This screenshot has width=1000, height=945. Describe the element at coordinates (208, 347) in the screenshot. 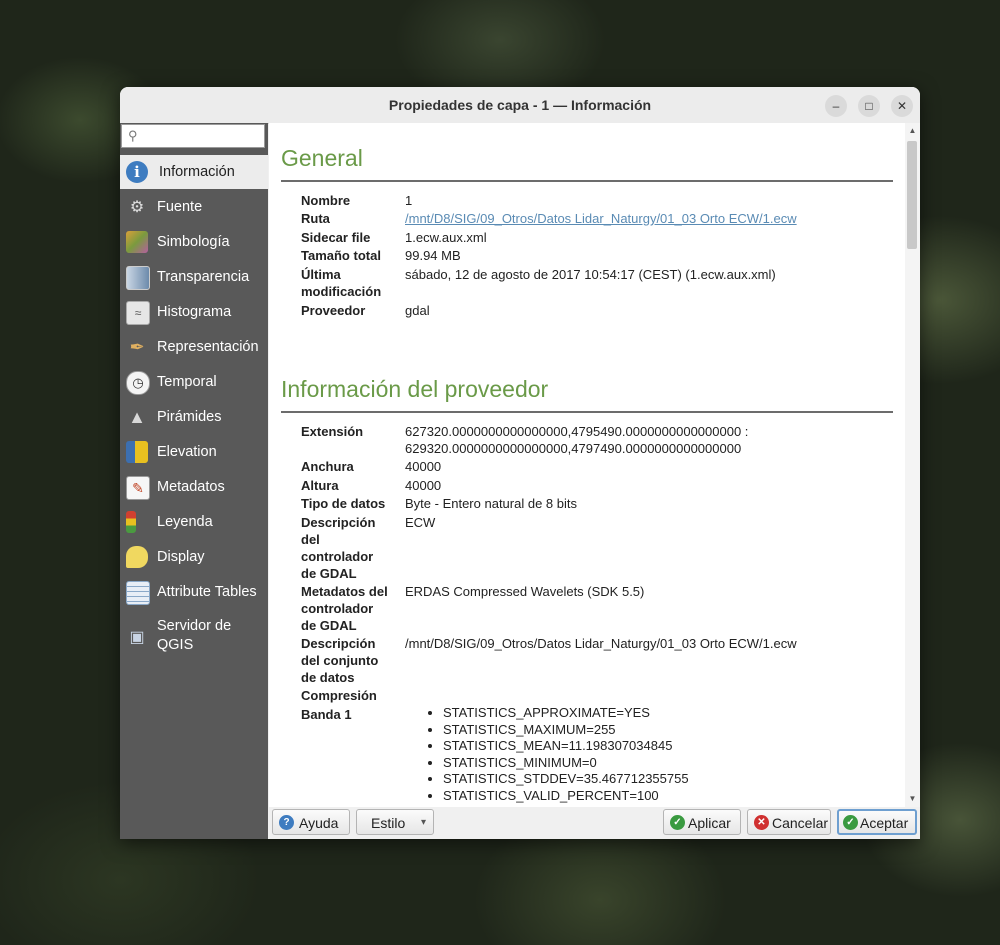

I see `sidebar-item-label: Representación` at that location.